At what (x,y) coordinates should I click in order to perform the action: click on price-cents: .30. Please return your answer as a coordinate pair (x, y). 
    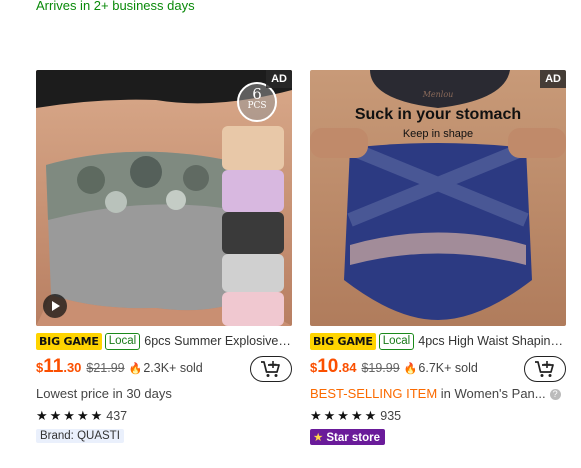
    Looking at the image, I should click on (72, 367).